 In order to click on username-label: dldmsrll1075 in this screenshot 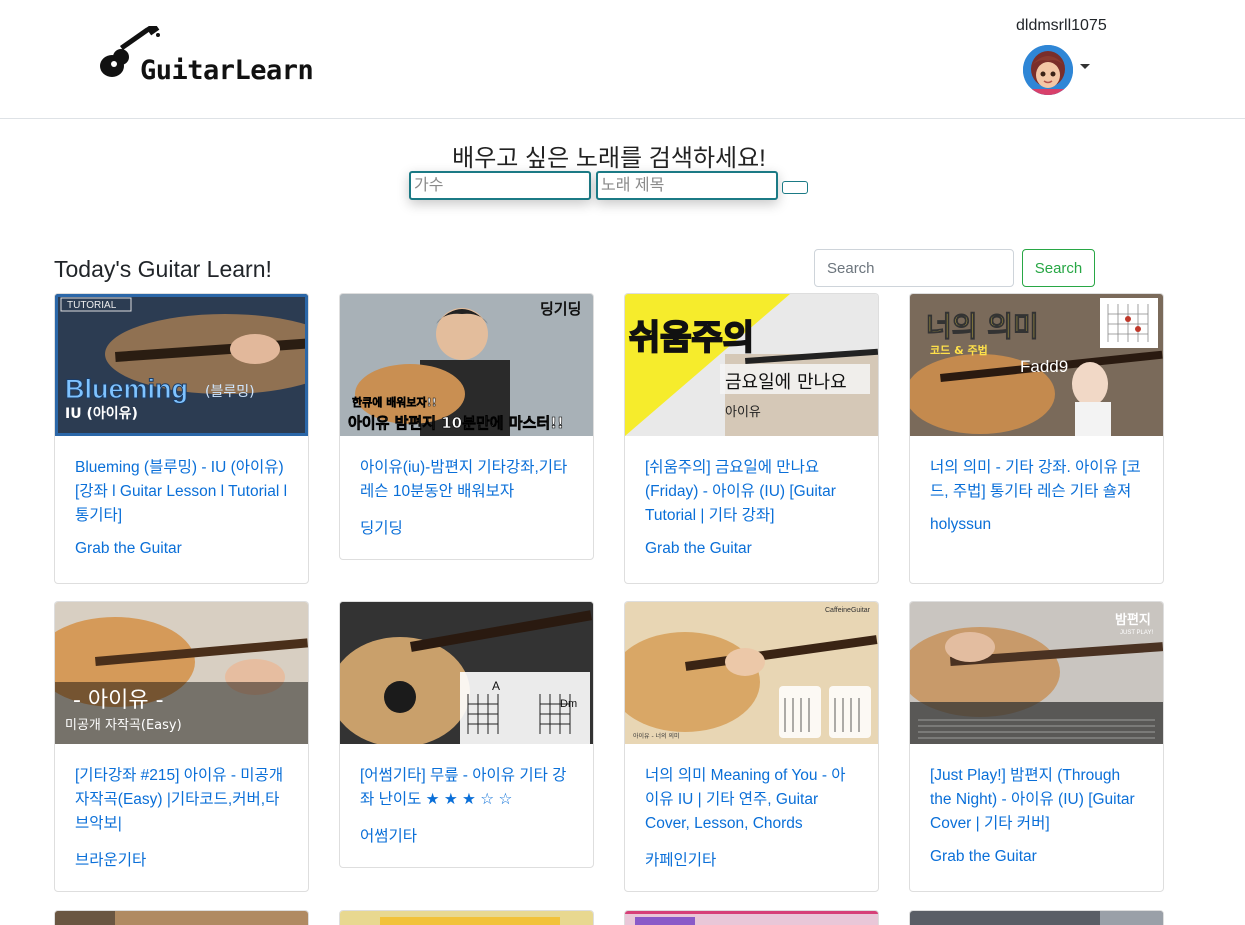, I will do `click(1061, 25)`.